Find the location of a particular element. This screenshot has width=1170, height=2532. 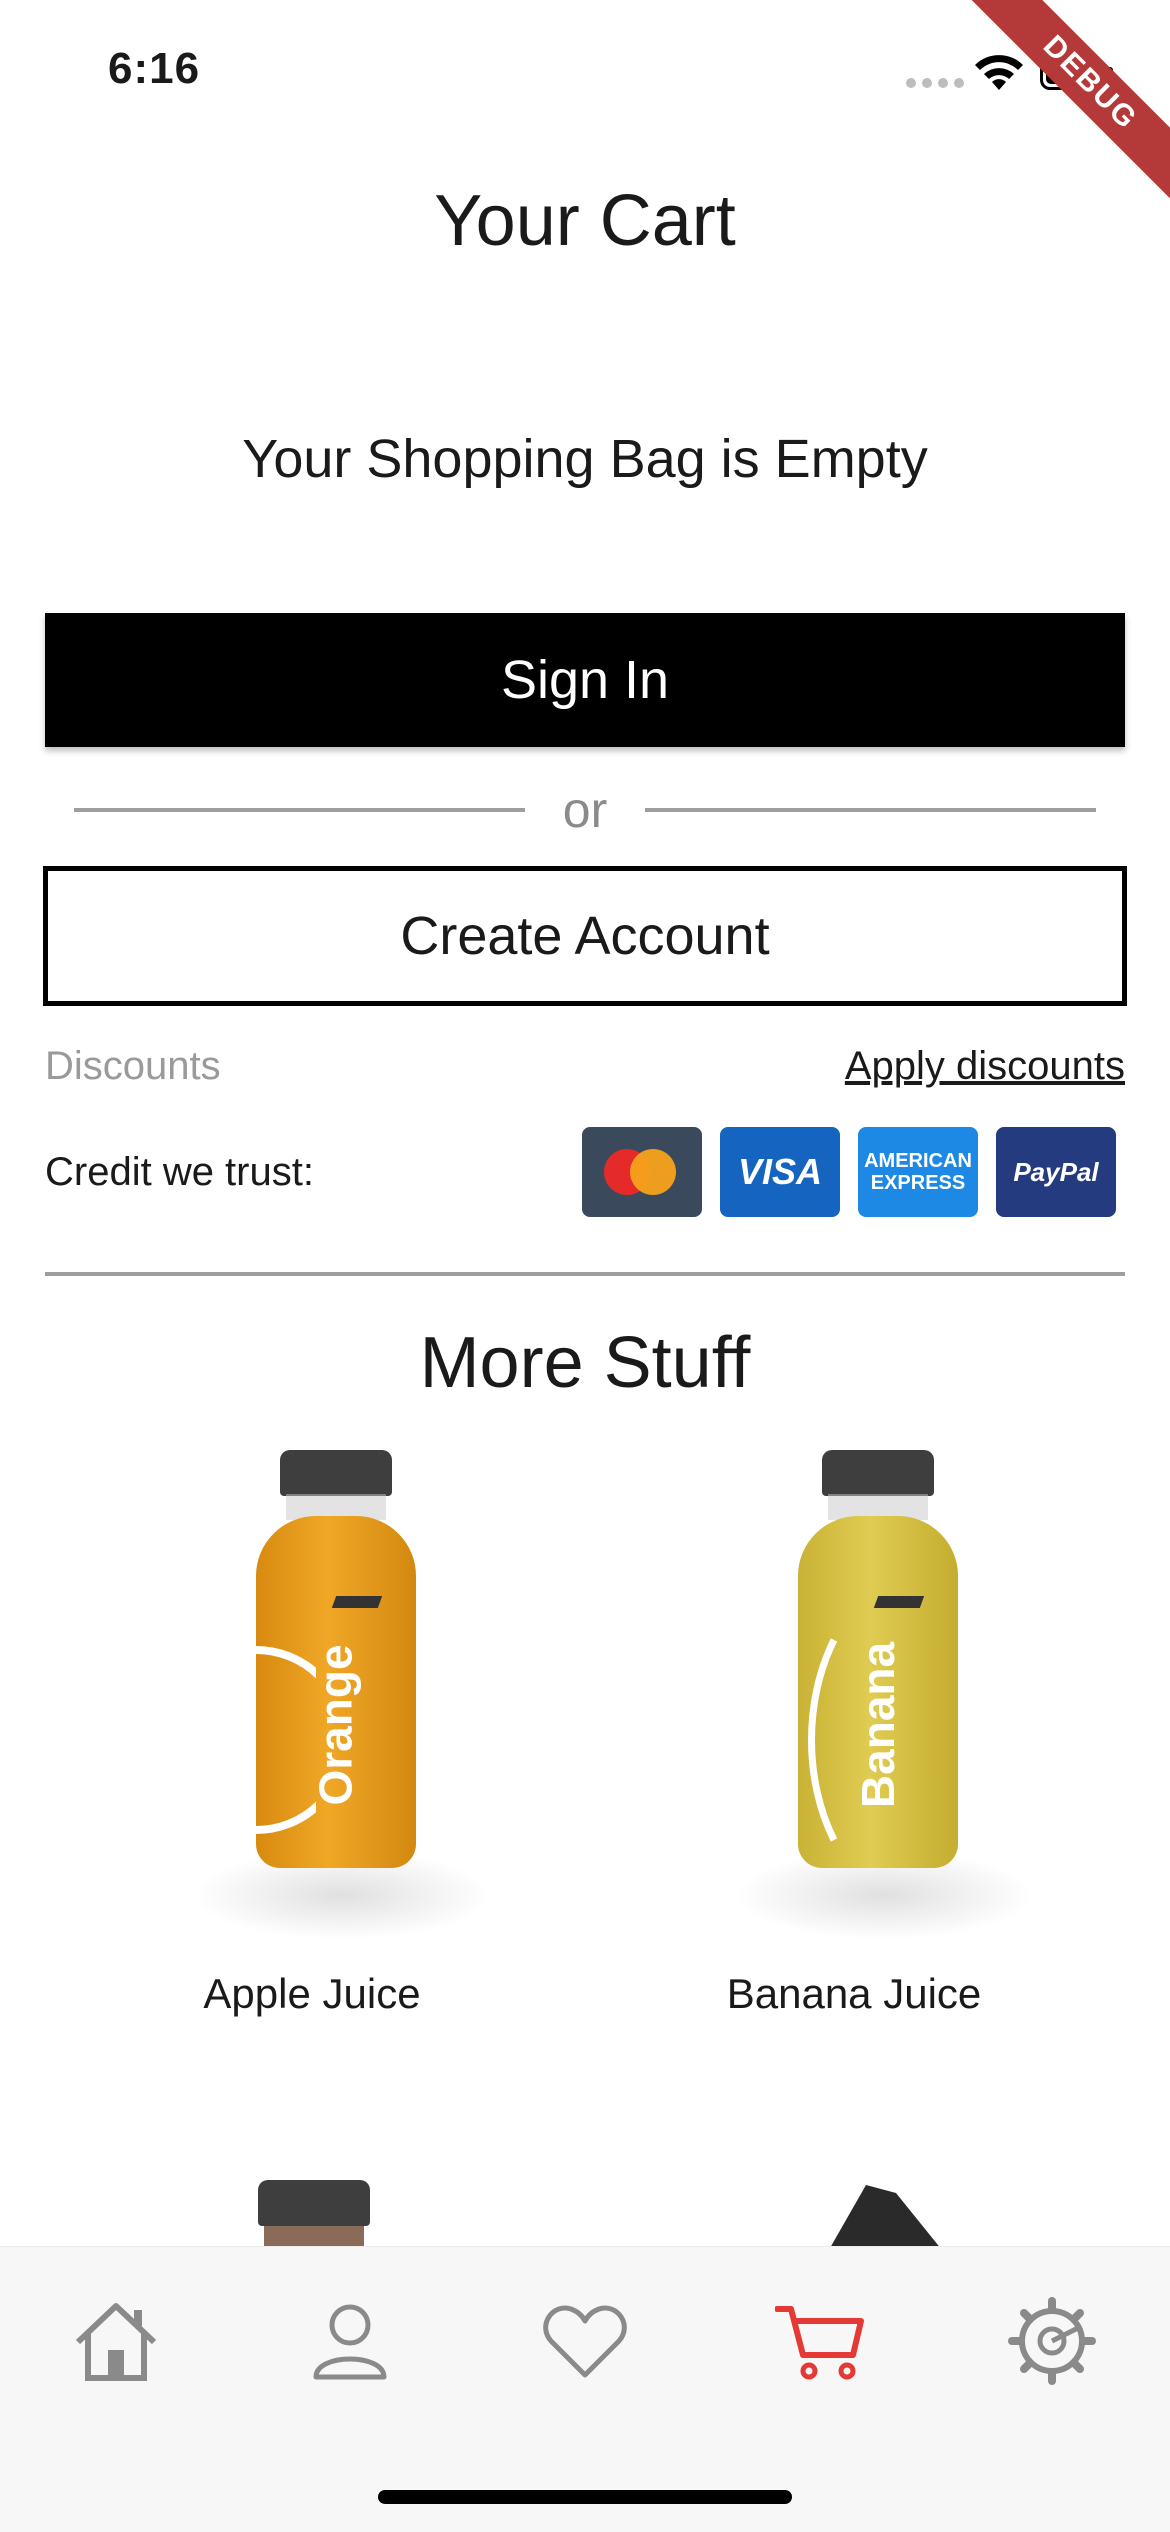

page-title: Your Cart is located at coordinates (585, 221).